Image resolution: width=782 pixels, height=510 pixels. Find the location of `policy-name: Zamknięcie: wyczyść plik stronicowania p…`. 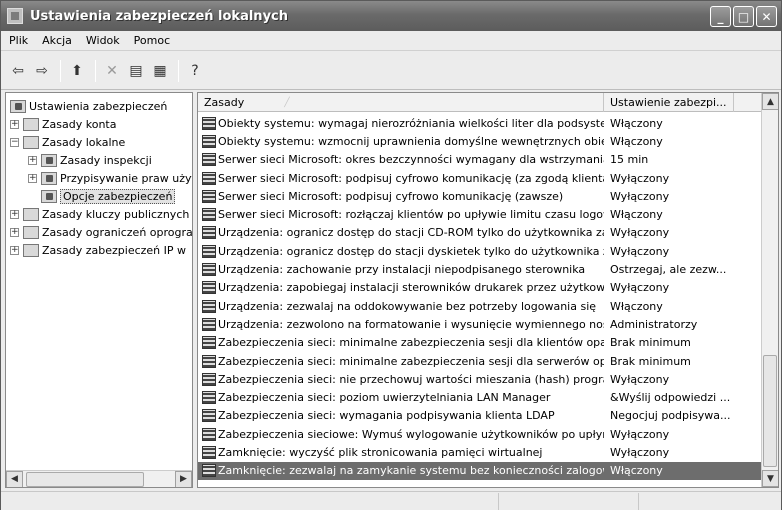

policy-name: Zamknięcie: wyczyść plik stronicowania p… is located at coordinates (380, 452).